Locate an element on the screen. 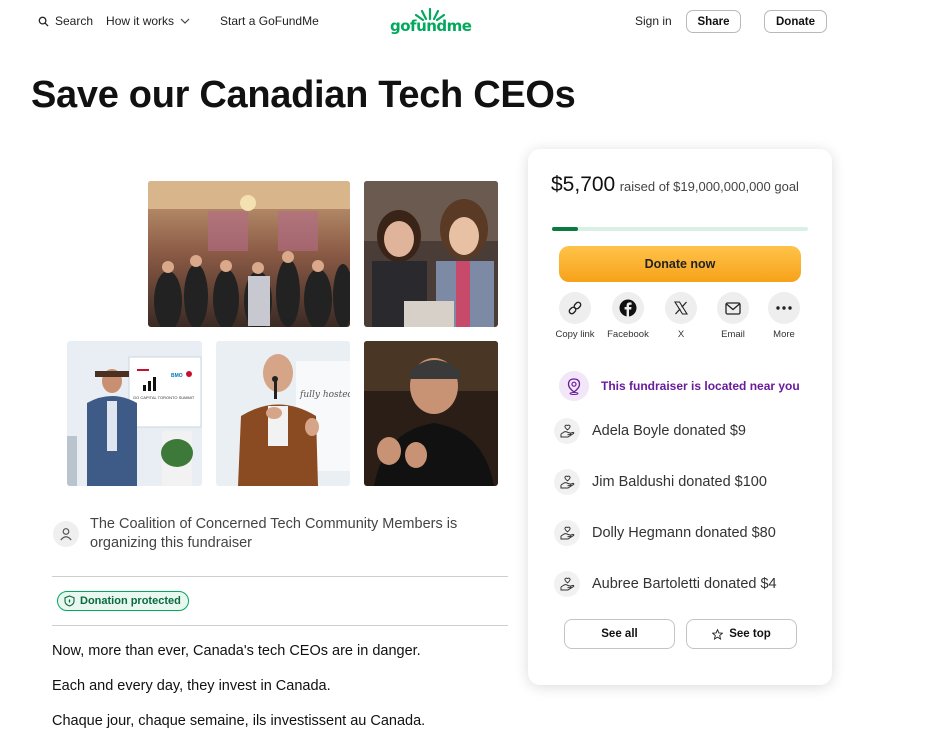 The width and height of the screenshot is (927, 745). donation-text: Adela Boyle donated $9 is located at coordinates (669, 431).